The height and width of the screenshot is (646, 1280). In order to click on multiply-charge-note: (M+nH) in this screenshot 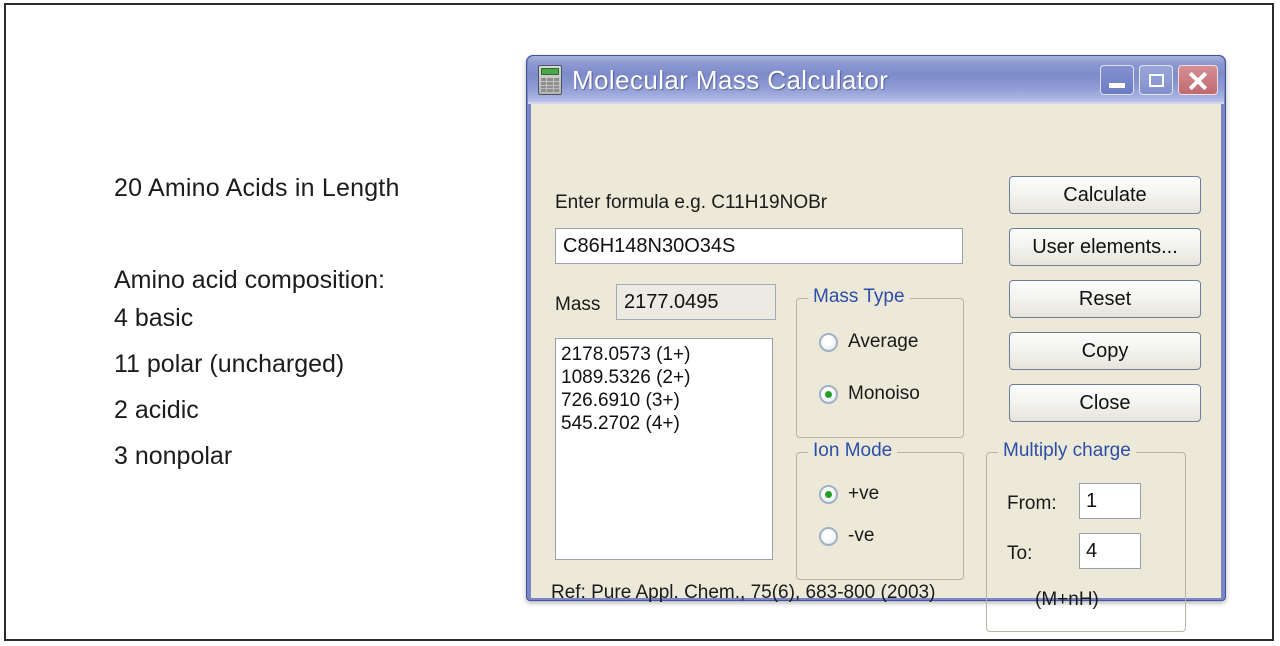, I will do `click(1067, 599)`.